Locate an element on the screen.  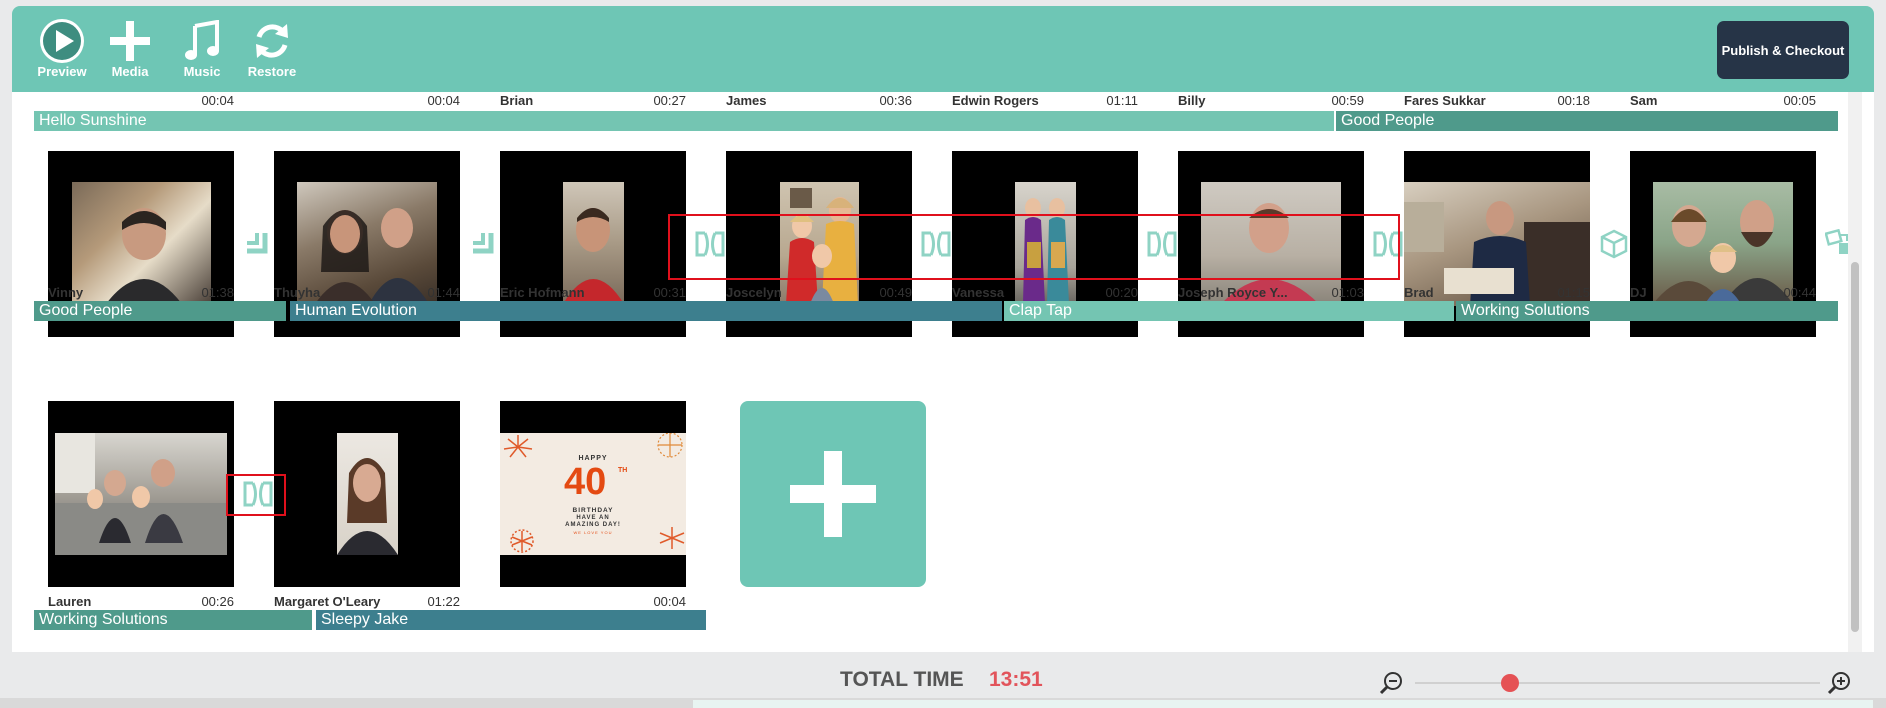
card-number-text: 40 is located at coordinates (585, 482).